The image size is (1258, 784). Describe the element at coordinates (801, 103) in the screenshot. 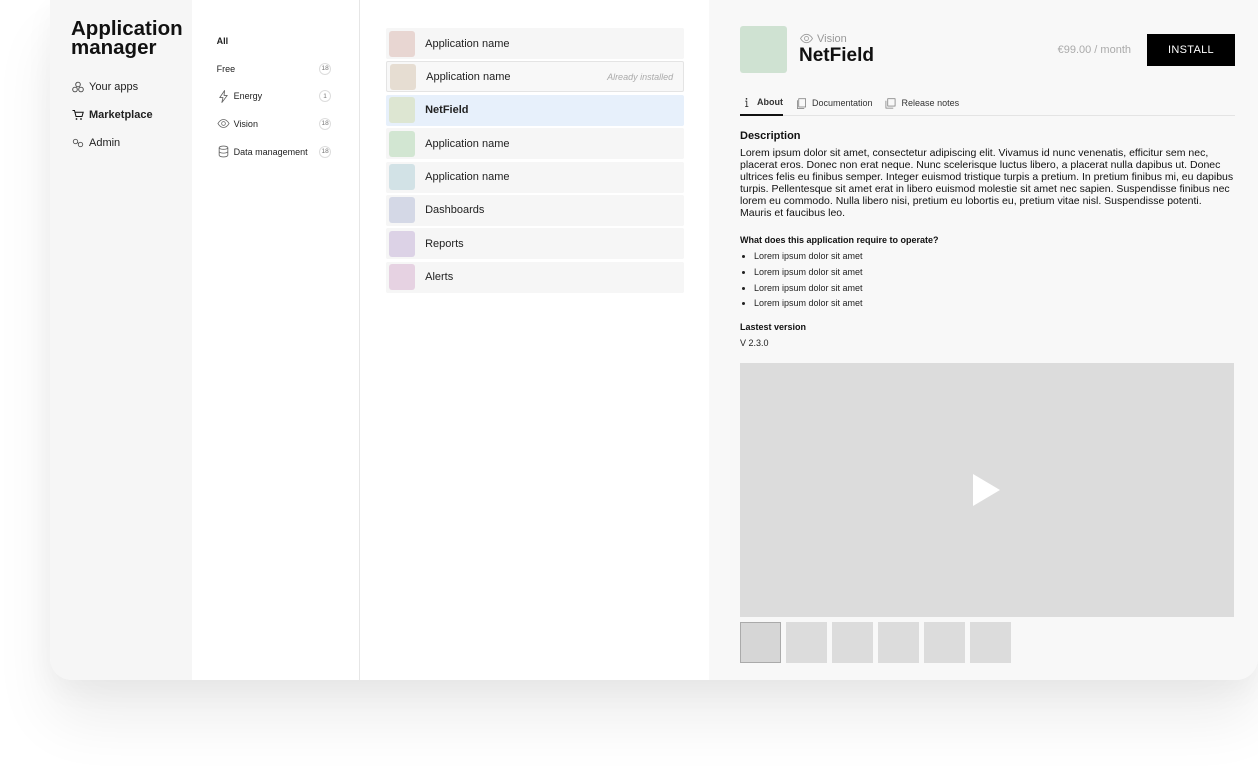

I see `document-icon` at that location.